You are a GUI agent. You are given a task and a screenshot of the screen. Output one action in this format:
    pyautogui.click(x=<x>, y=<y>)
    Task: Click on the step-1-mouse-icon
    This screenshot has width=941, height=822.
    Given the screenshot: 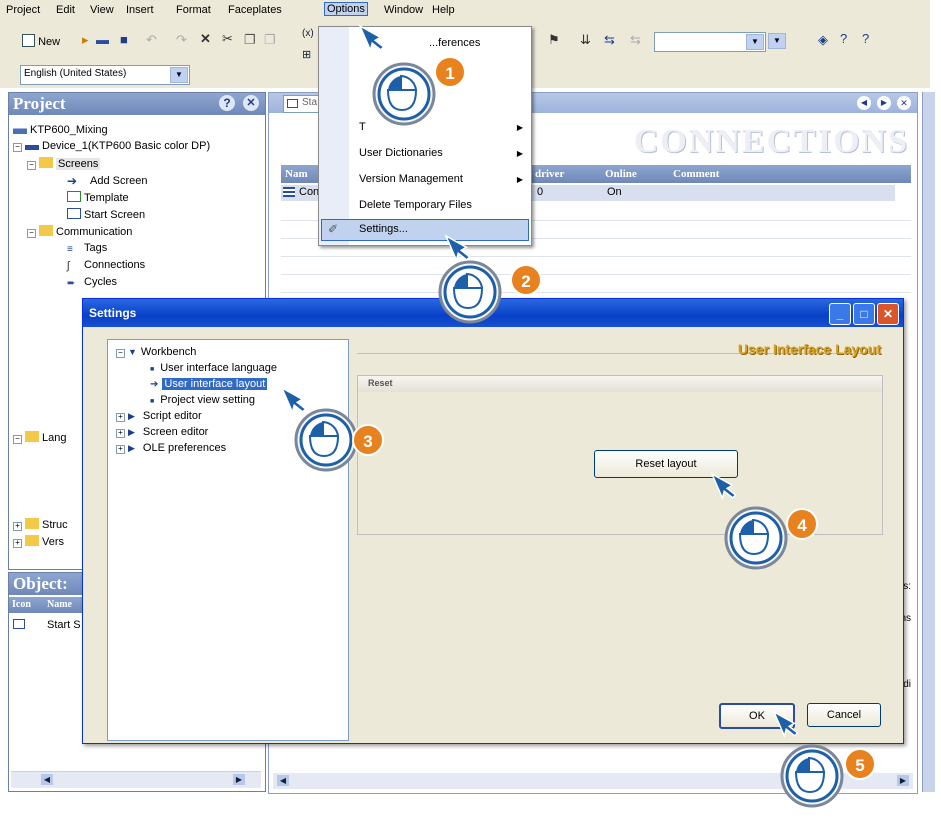 What is the action you would take?
    pyautogui.click(x=404, y=94)
    